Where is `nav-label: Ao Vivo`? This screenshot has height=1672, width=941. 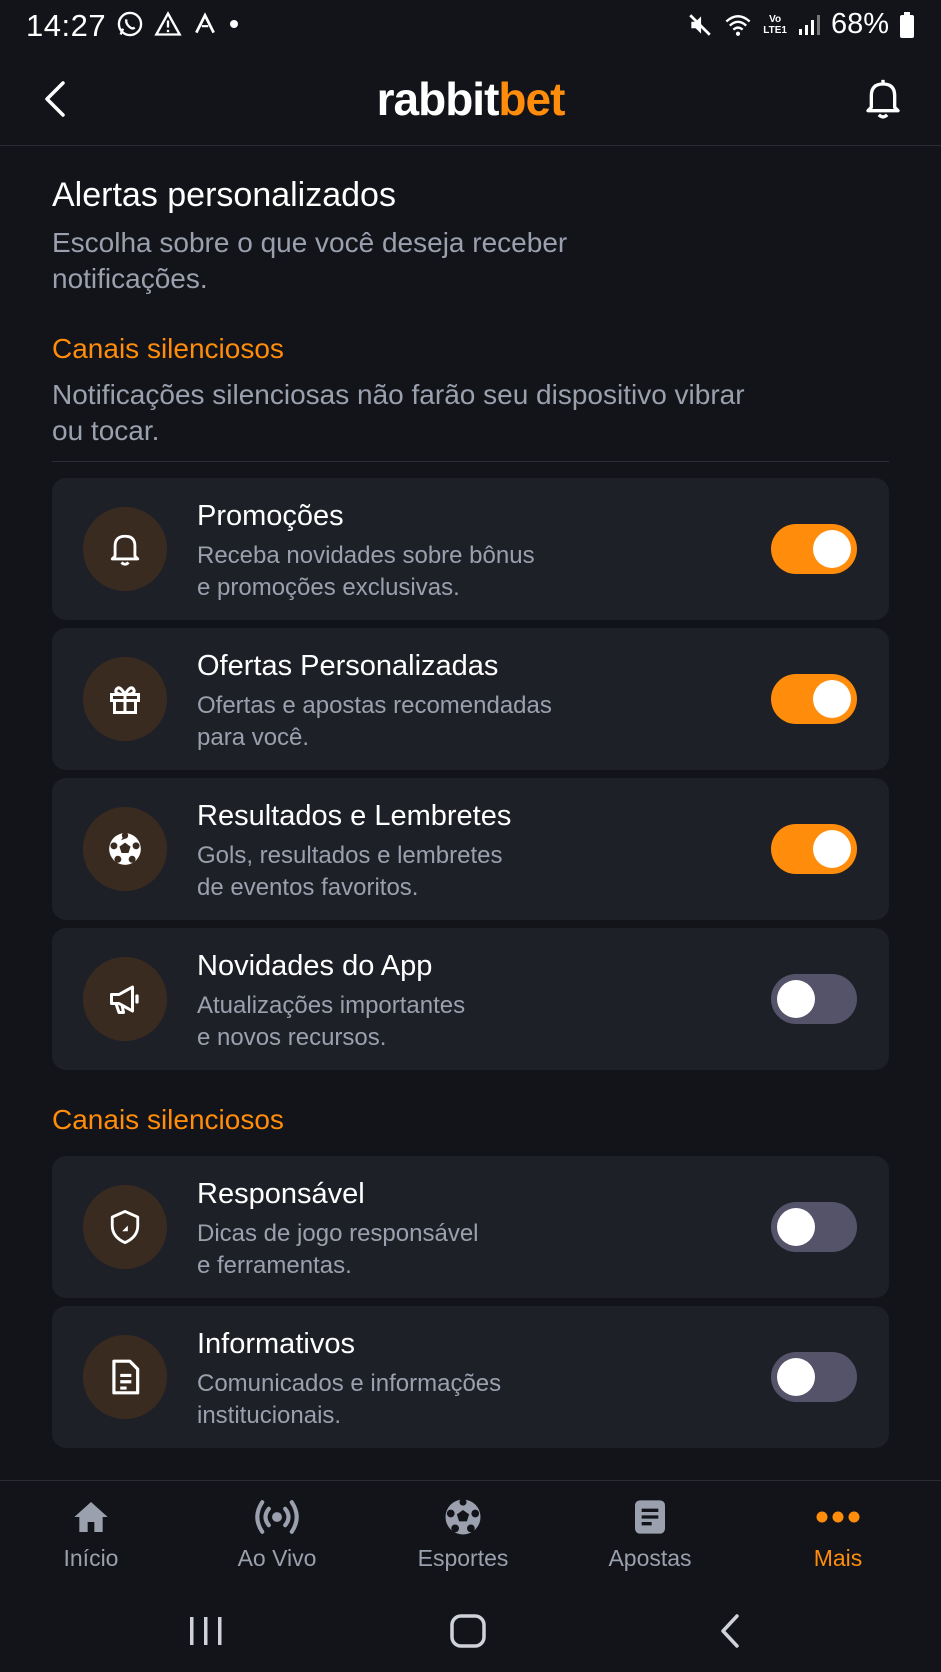
nav-label: Ao Vivo is located at coordinates (277, 1558).